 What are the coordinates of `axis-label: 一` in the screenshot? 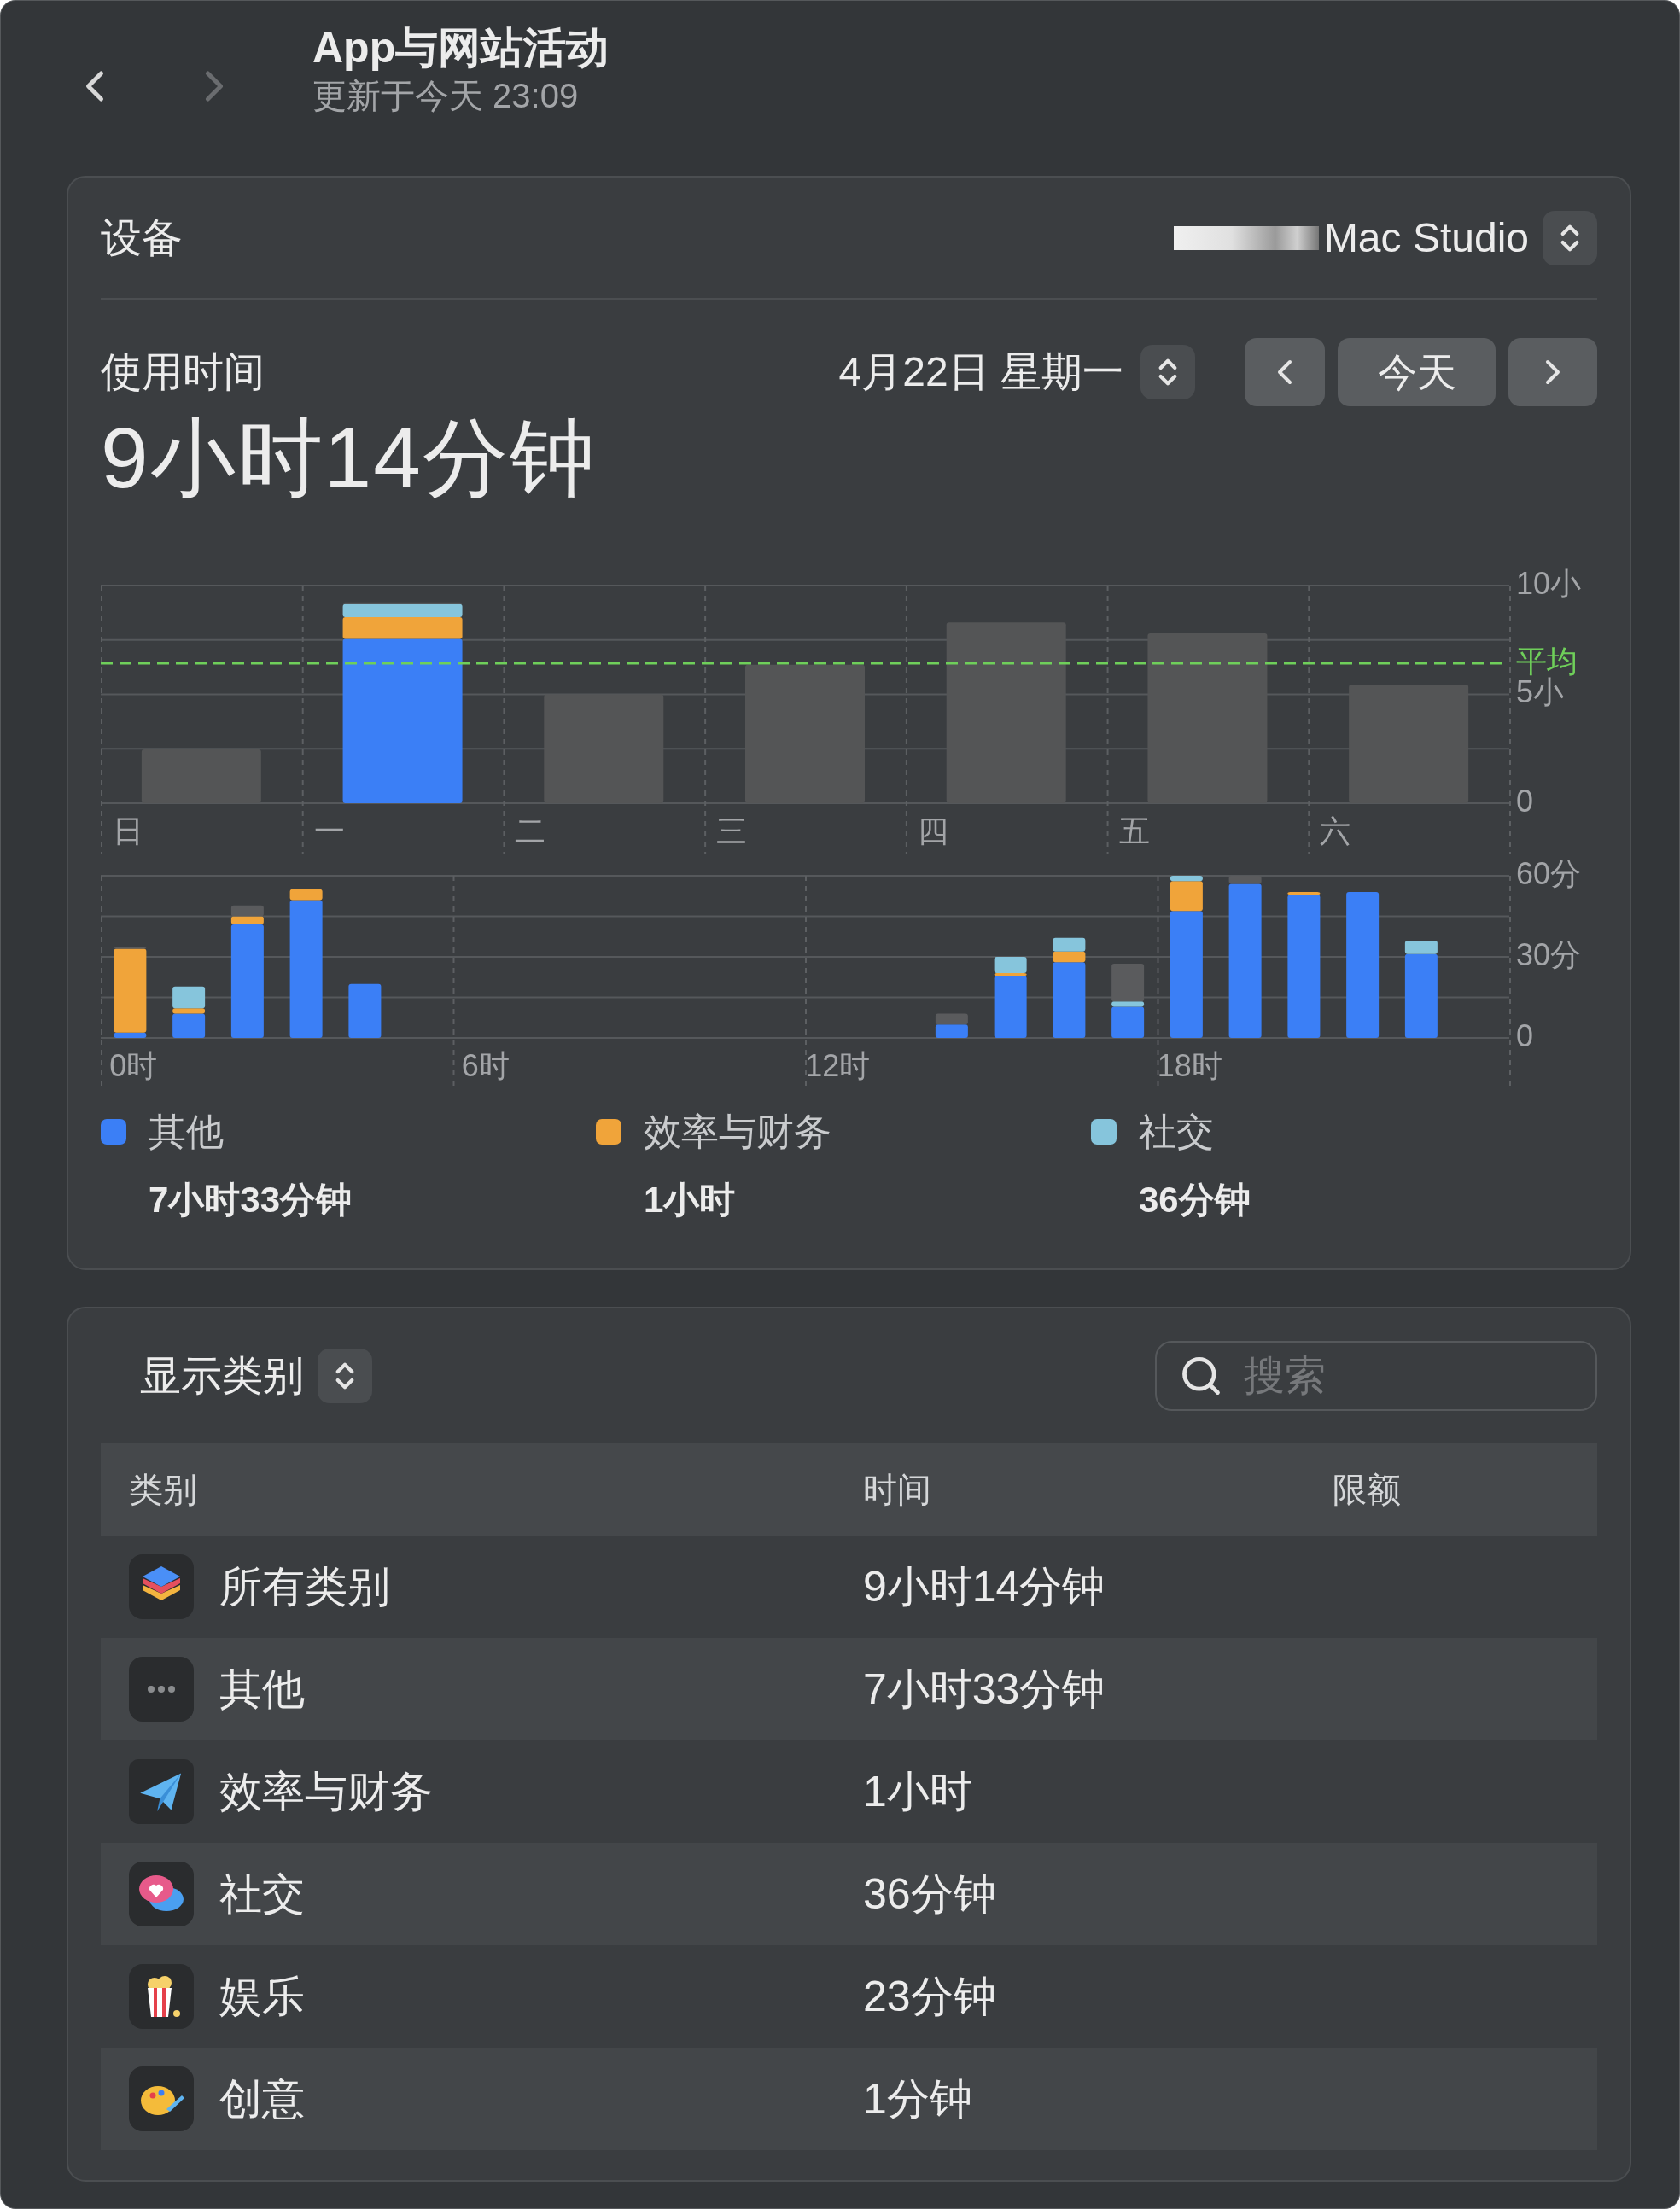 It's located at (329, 830).